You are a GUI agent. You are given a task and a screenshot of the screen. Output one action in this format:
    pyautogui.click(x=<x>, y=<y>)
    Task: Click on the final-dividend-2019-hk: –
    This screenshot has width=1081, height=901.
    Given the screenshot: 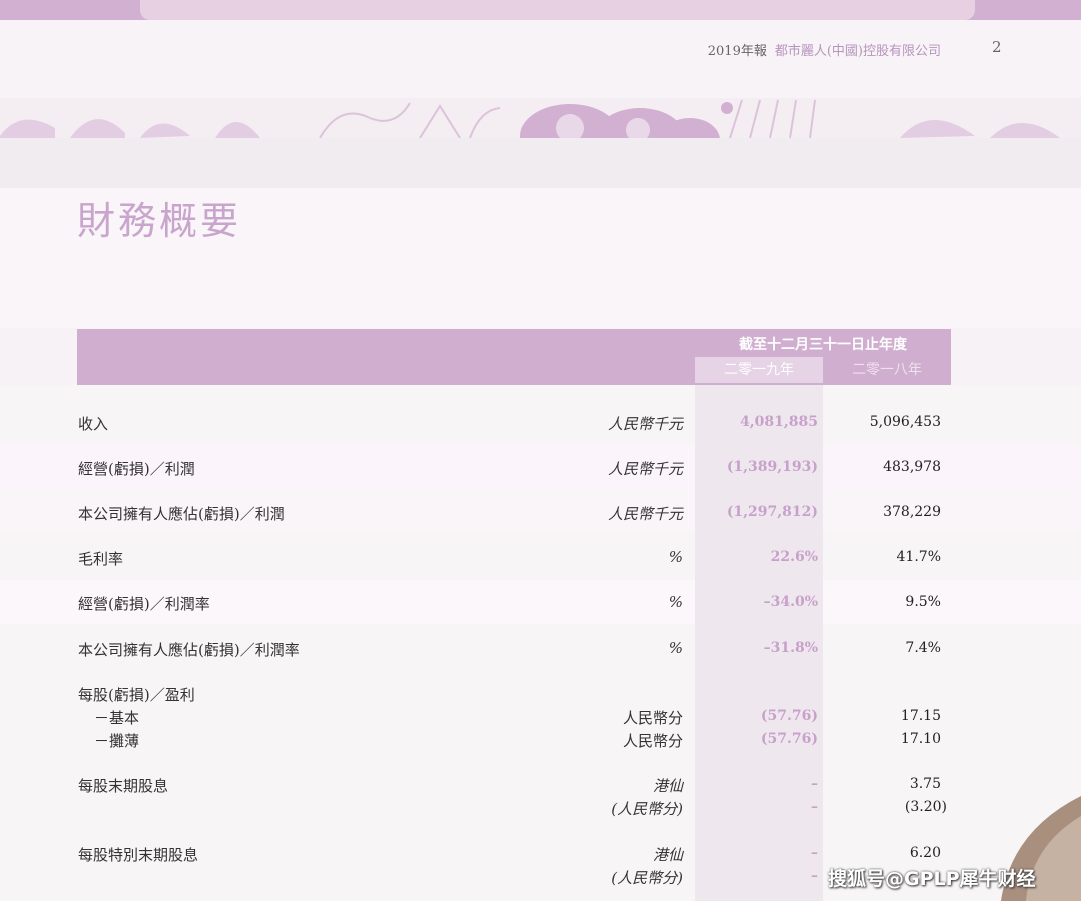 What is the action you would take?
    pyautogui.click(x=814, y=784)
    